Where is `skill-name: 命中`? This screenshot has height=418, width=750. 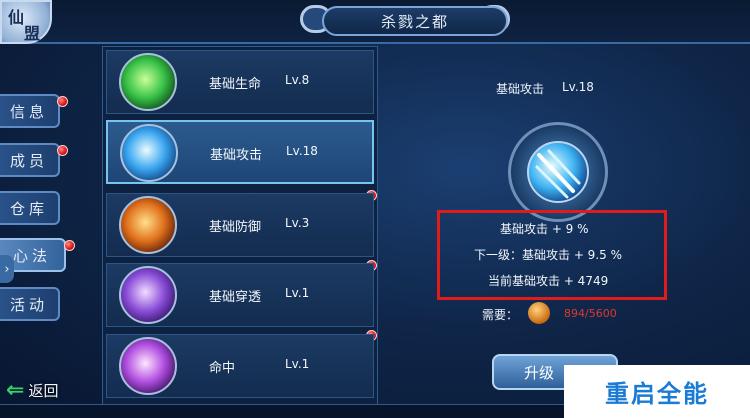 skill-name: 命中 is located at coordinates (222, 368).